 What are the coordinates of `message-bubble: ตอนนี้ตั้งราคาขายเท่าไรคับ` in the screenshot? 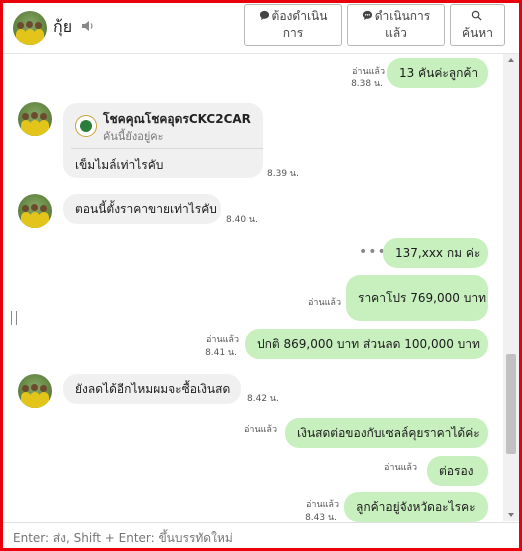 It's located at (142, 209).